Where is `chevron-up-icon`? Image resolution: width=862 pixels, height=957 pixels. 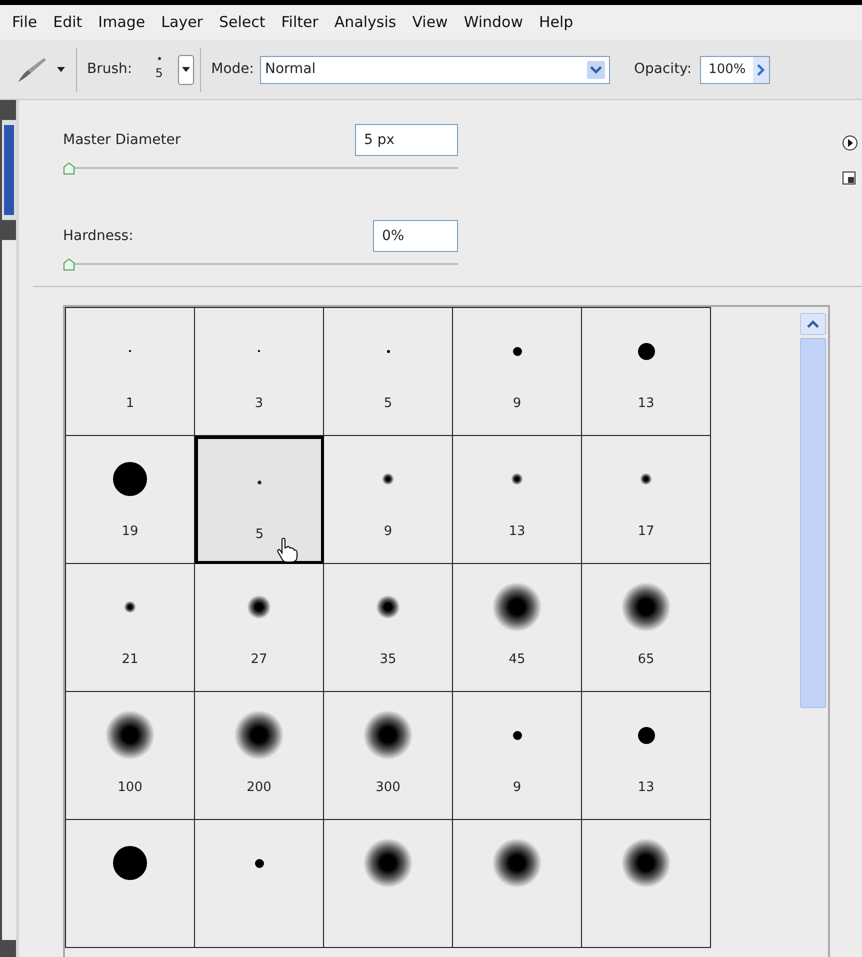 chevron-up-icon is located at coordinates (813, 324).